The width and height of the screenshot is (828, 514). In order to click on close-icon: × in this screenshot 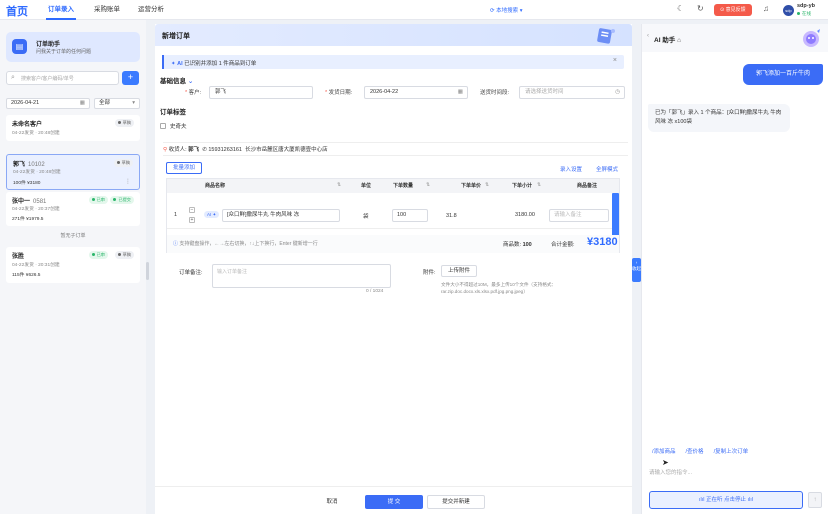, I will do `click(615, 60)`.